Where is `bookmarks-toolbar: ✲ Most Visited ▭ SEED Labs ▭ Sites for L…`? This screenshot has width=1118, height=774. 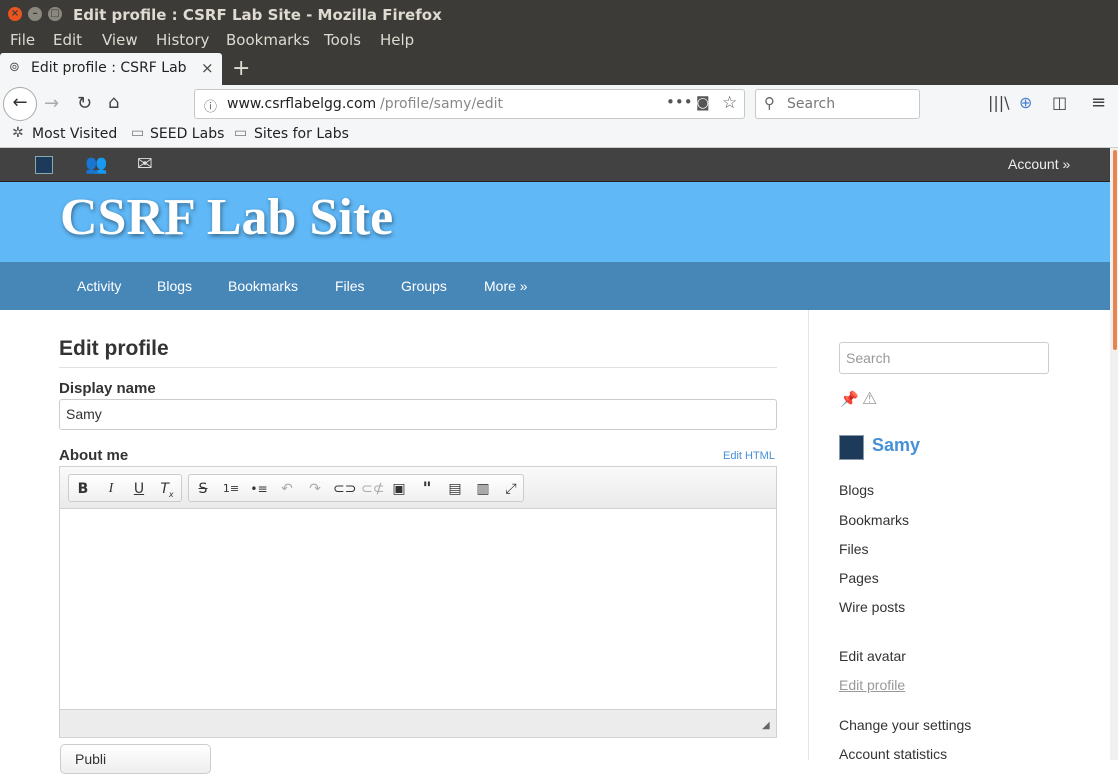 bookmarks-toolbar: ✲ Most Visited ▭ SEED Labs ▭ Sites for L… is located at coordinates (559, 135).